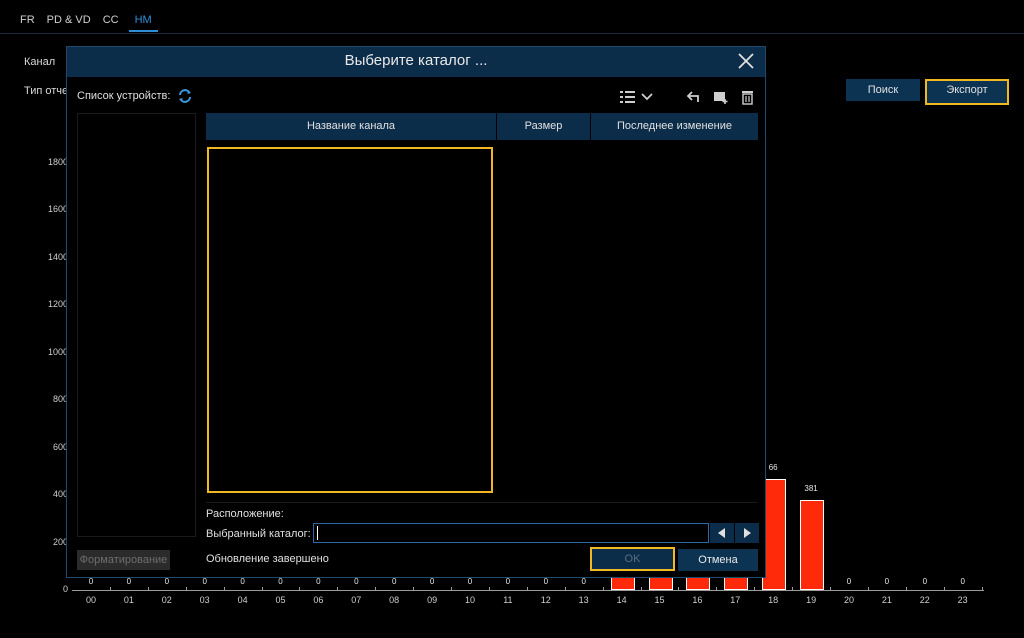 The height and width of the screenshot is (638, 1024). What do you see at coordinates (166, 600) in the screenshot?
I see `x-tick-label: 02` at bounding box center [166, 600].